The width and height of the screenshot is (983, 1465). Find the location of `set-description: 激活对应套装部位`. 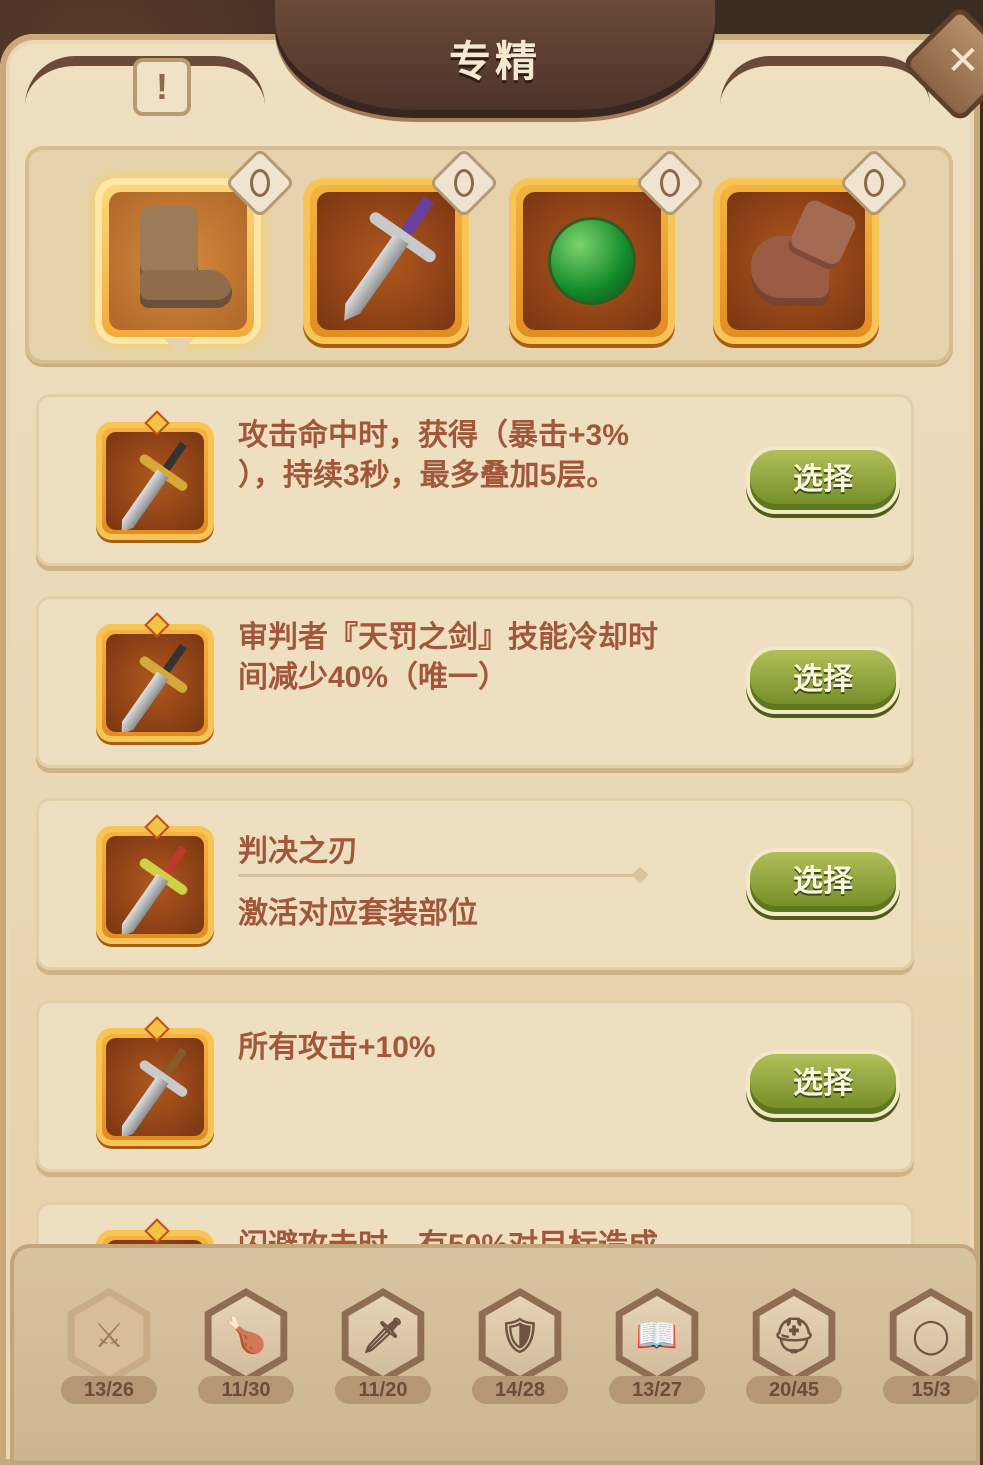

set-description: 激活对应套装部位 is located at coordinates (358, 913).